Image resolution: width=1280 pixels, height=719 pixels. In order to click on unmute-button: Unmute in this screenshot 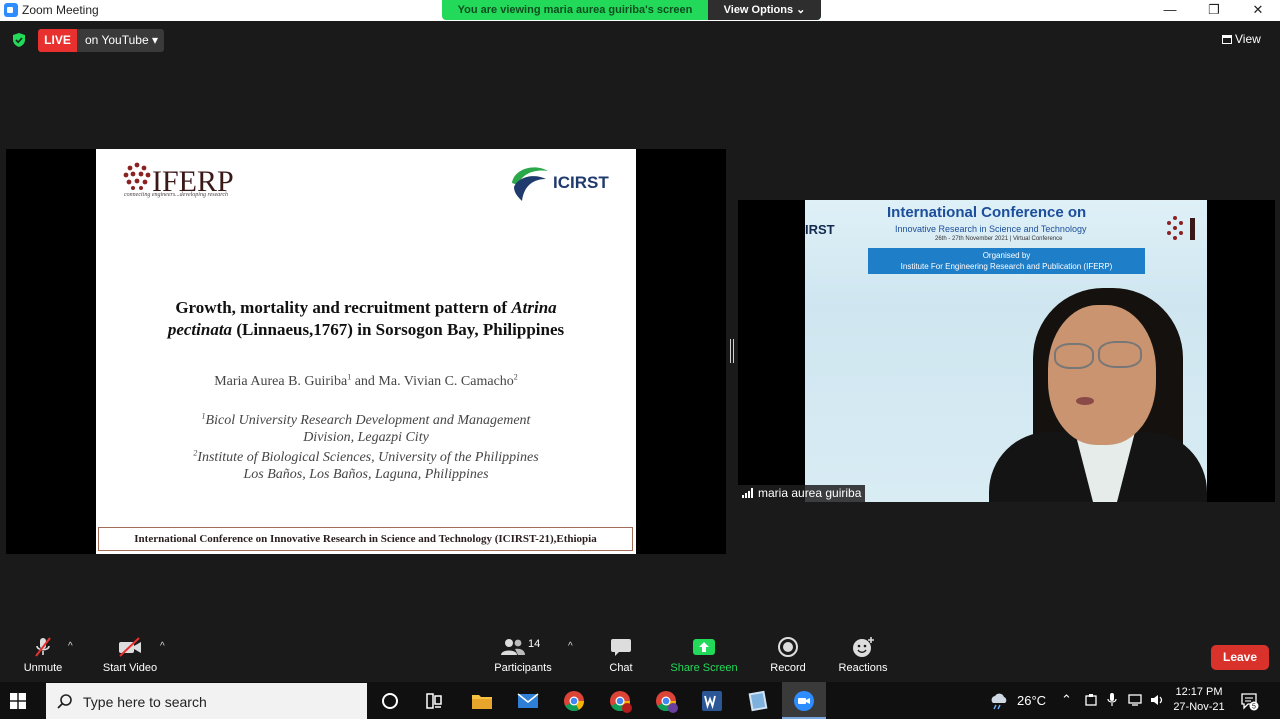, I will do `click(43, 655)`.